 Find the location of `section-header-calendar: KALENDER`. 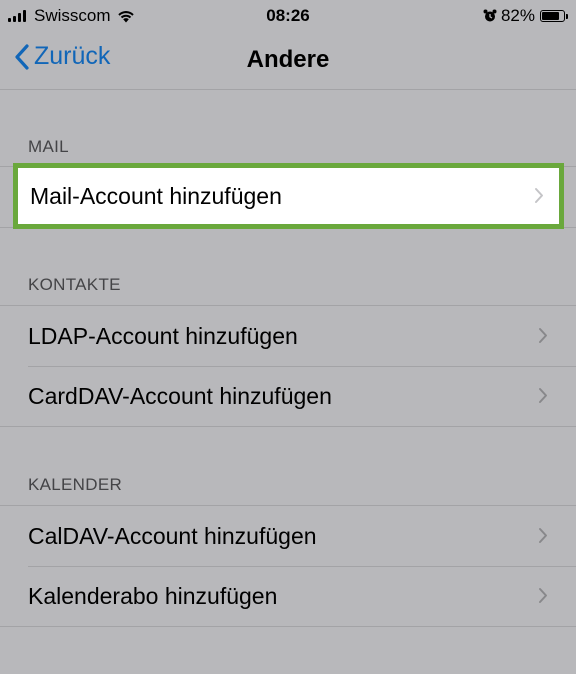

section-header-calendar: KALENDER is located at coordinates (75, 484).